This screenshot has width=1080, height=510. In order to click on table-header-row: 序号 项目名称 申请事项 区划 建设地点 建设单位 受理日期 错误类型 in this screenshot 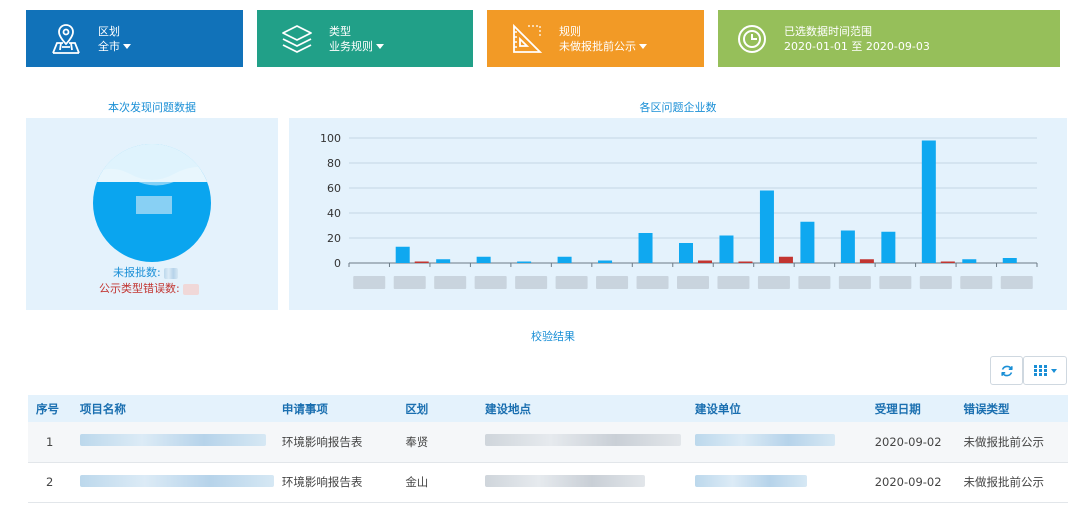, I will do `click(548, 408)`.